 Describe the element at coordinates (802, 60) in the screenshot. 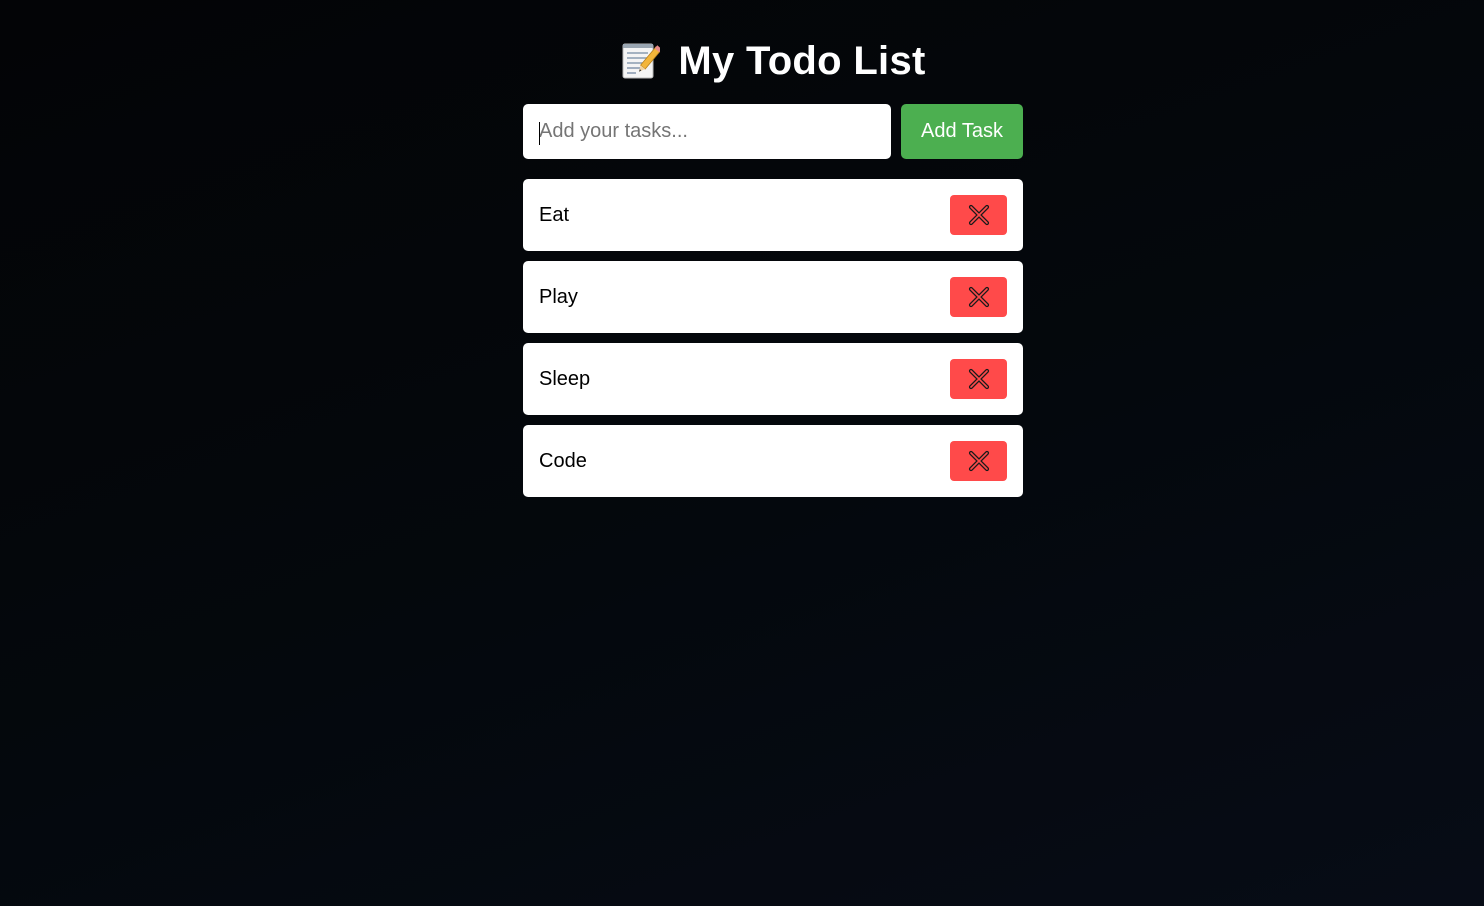

I see `page-title: My Todo List` at that location.